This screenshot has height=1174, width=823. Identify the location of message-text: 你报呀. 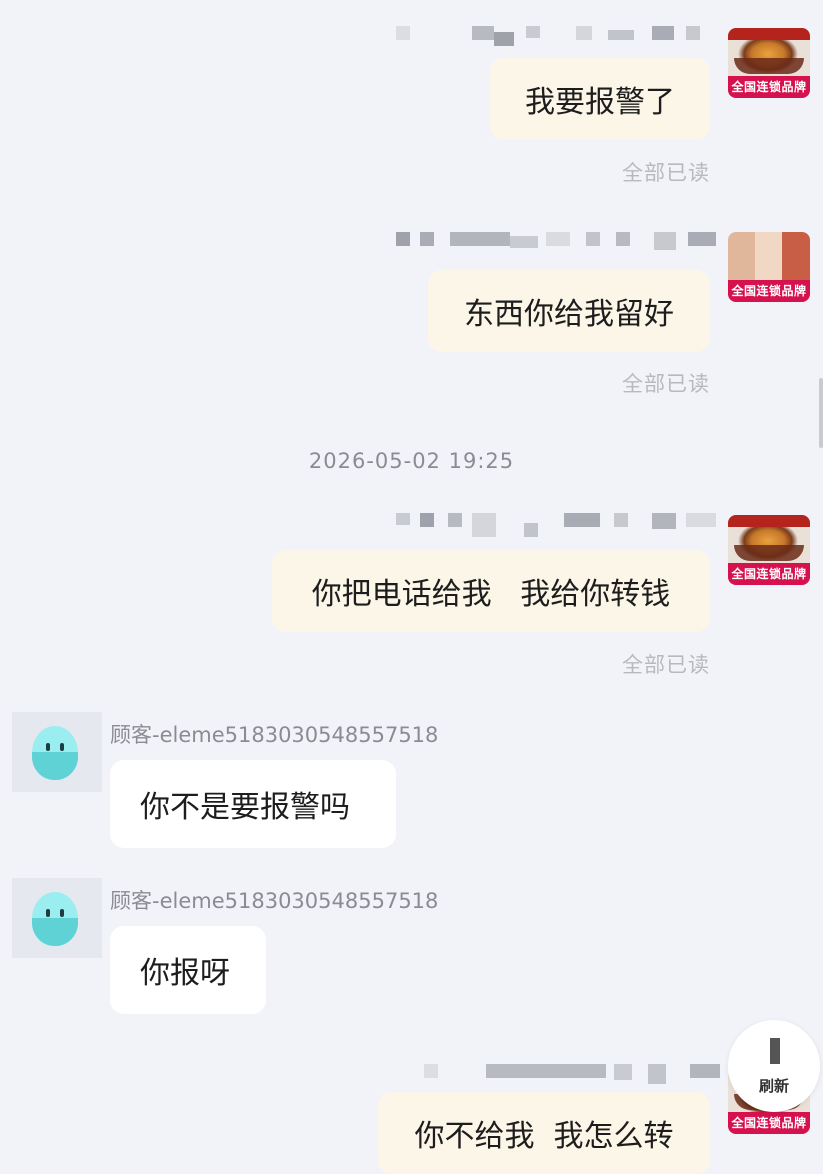
(185, 973).